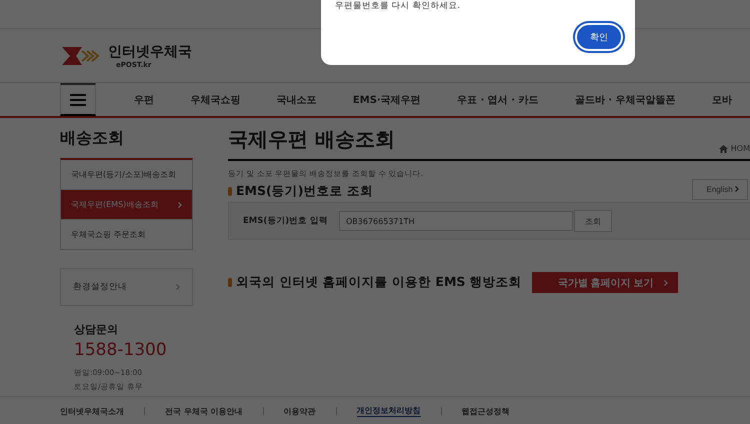  I want to click on nav-item: 우체국쇼핑, so click(215, 99).